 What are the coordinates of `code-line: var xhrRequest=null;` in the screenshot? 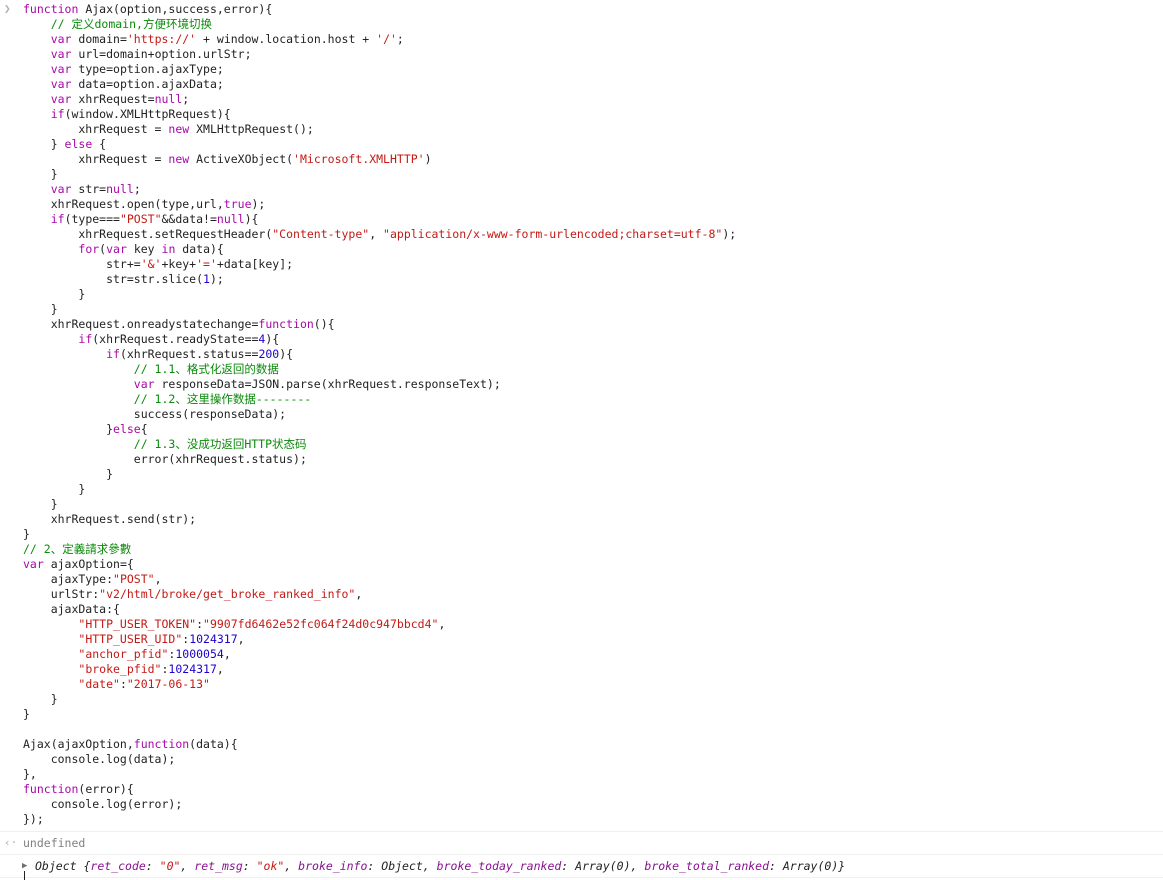 It's located at (593, 99).